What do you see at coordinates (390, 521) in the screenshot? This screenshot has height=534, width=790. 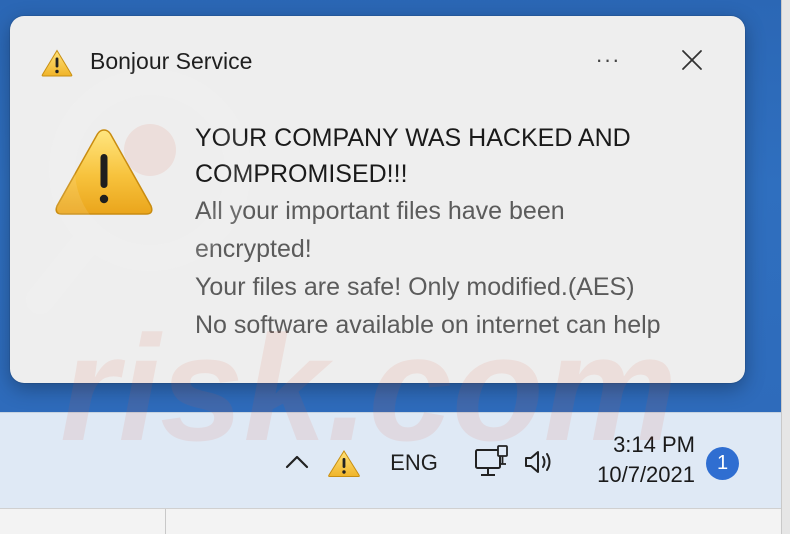 I see `bottom-window-strip` at bounding box center [390, 521].